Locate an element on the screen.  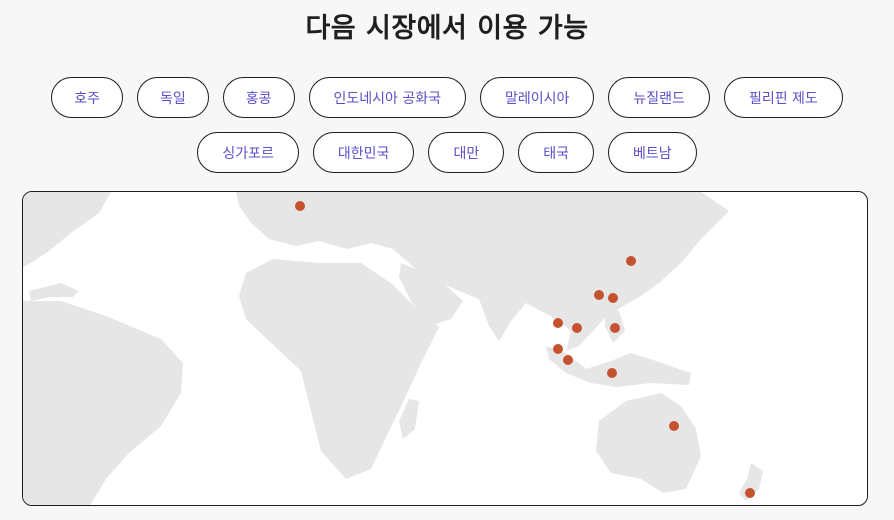
market-chip-philippines: 필리핀 제도 is located at coordinates (783, 97).